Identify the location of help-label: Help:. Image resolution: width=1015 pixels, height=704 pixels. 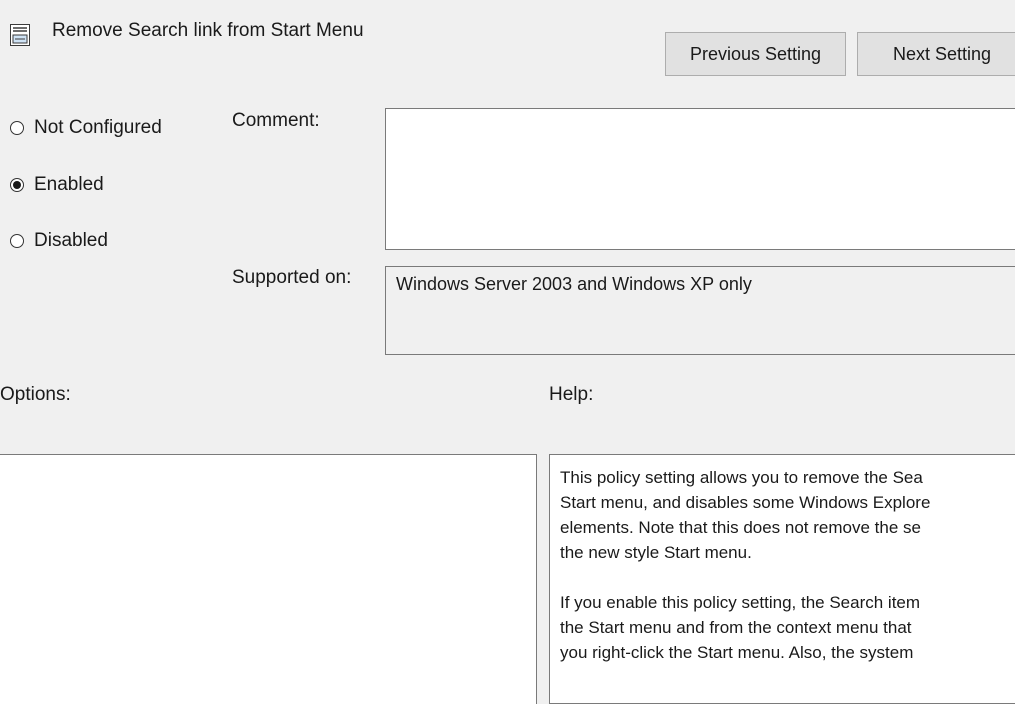
(571, 394).